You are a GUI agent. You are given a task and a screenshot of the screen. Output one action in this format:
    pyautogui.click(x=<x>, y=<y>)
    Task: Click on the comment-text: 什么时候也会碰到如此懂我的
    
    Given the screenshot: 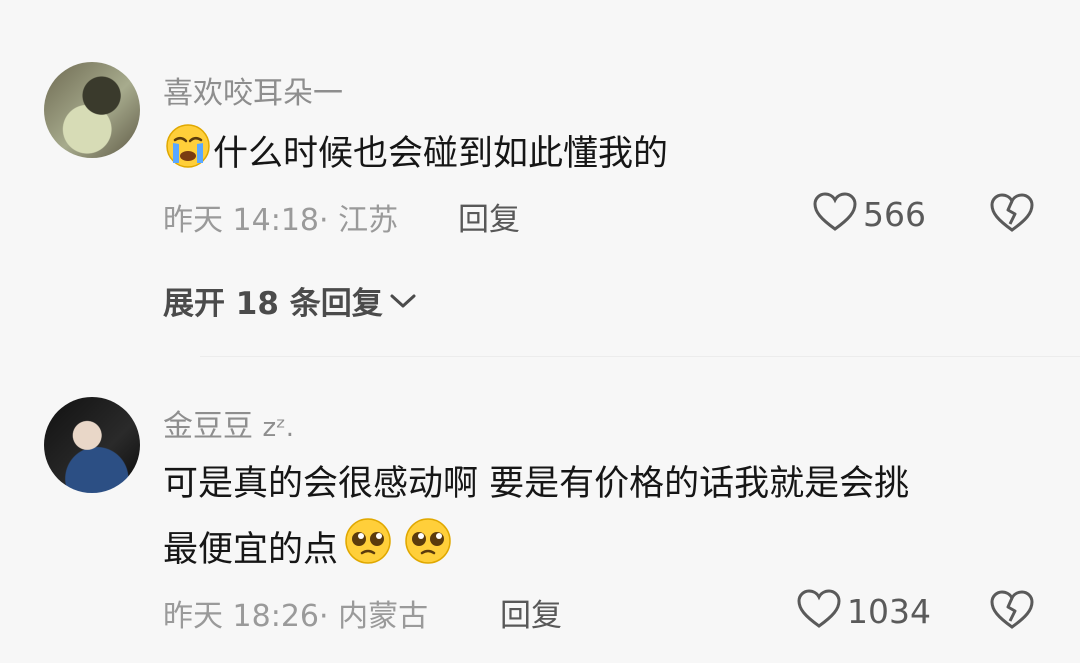 What is the action you would take?
    pyautogui.click(x=415, y=155)
    